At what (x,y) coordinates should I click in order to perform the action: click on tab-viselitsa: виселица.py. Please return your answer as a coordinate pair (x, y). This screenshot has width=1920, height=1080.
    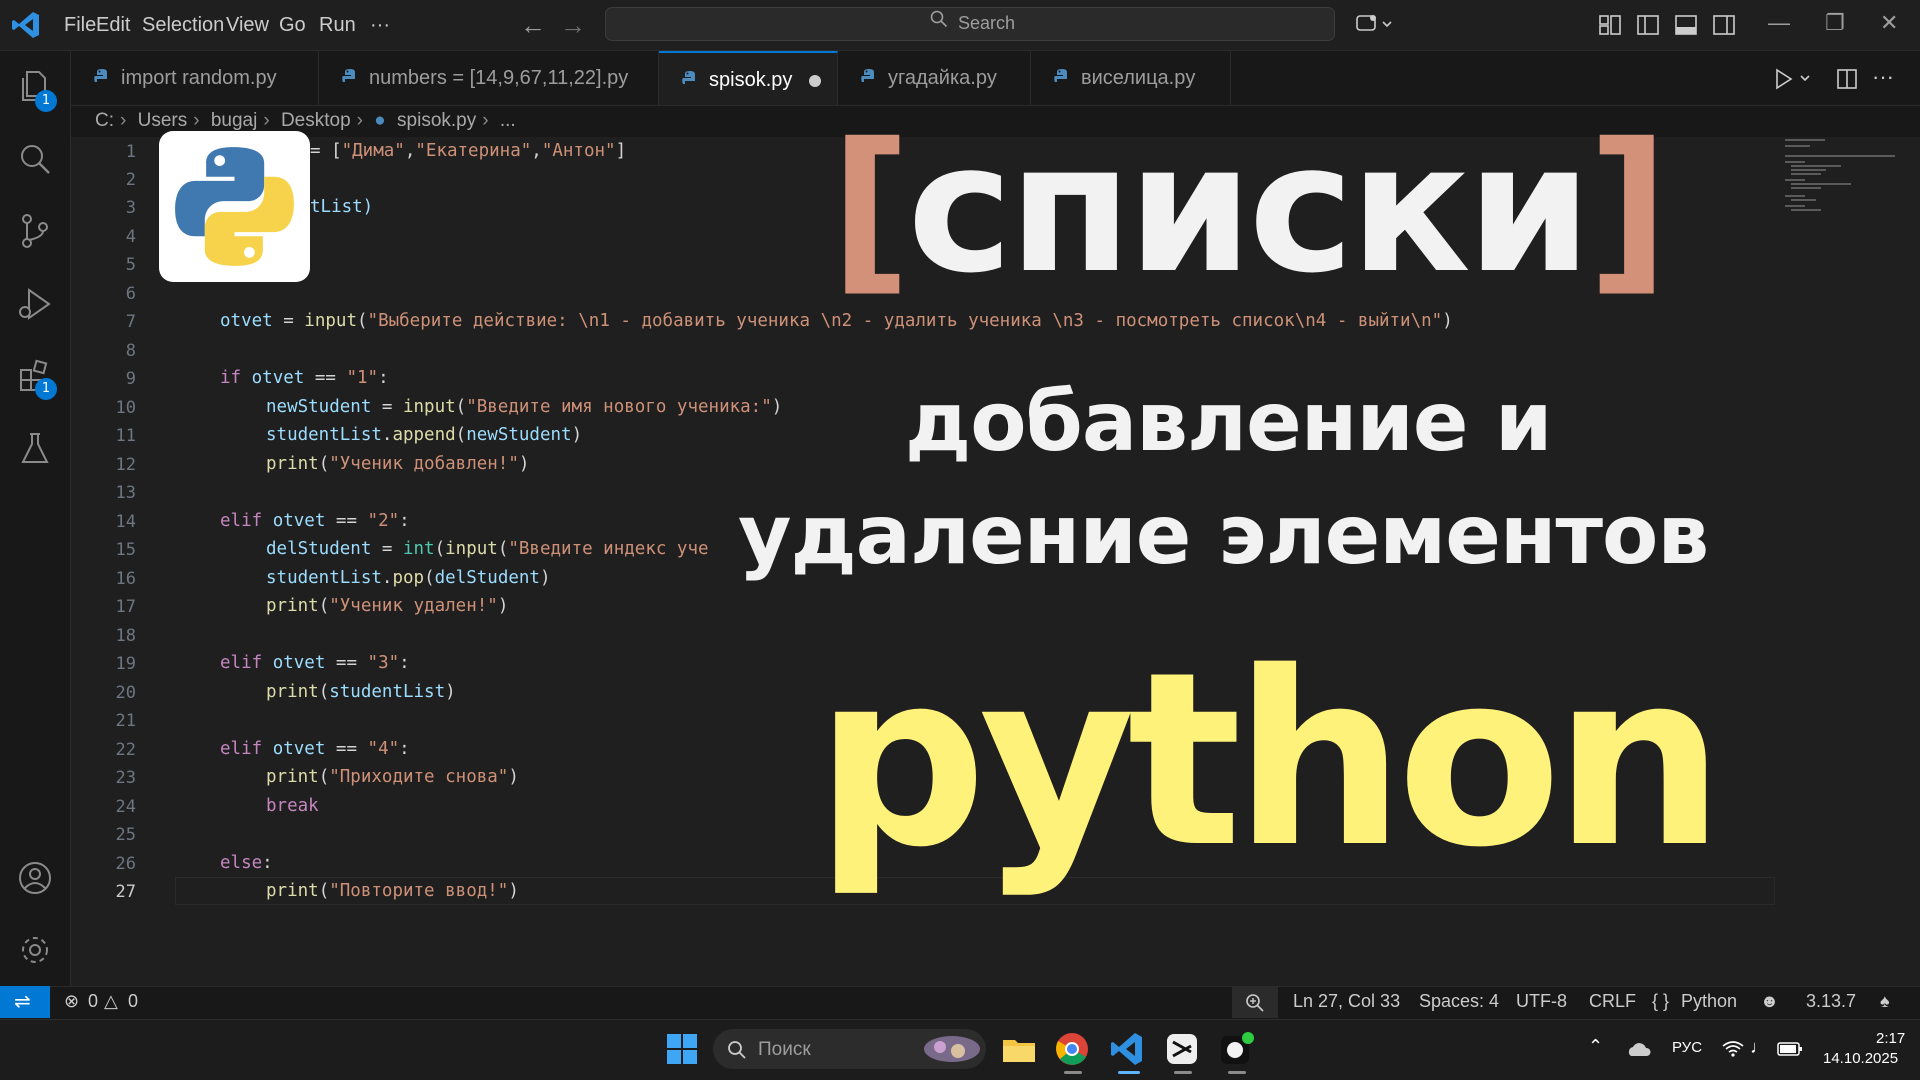
    Looking at the image, I should click on (1131, 78).